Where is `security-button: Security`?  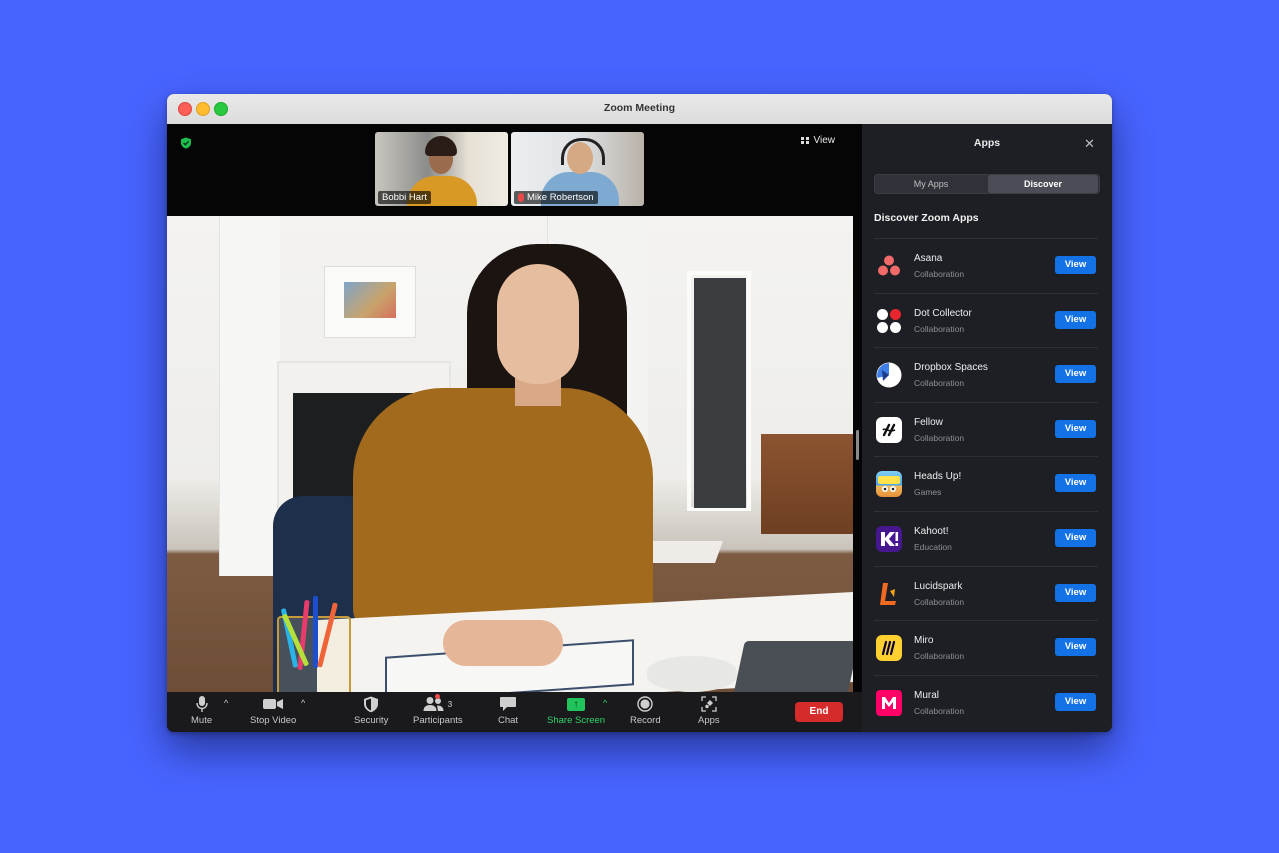 security-button: Security is located at coordinates (371, 710).